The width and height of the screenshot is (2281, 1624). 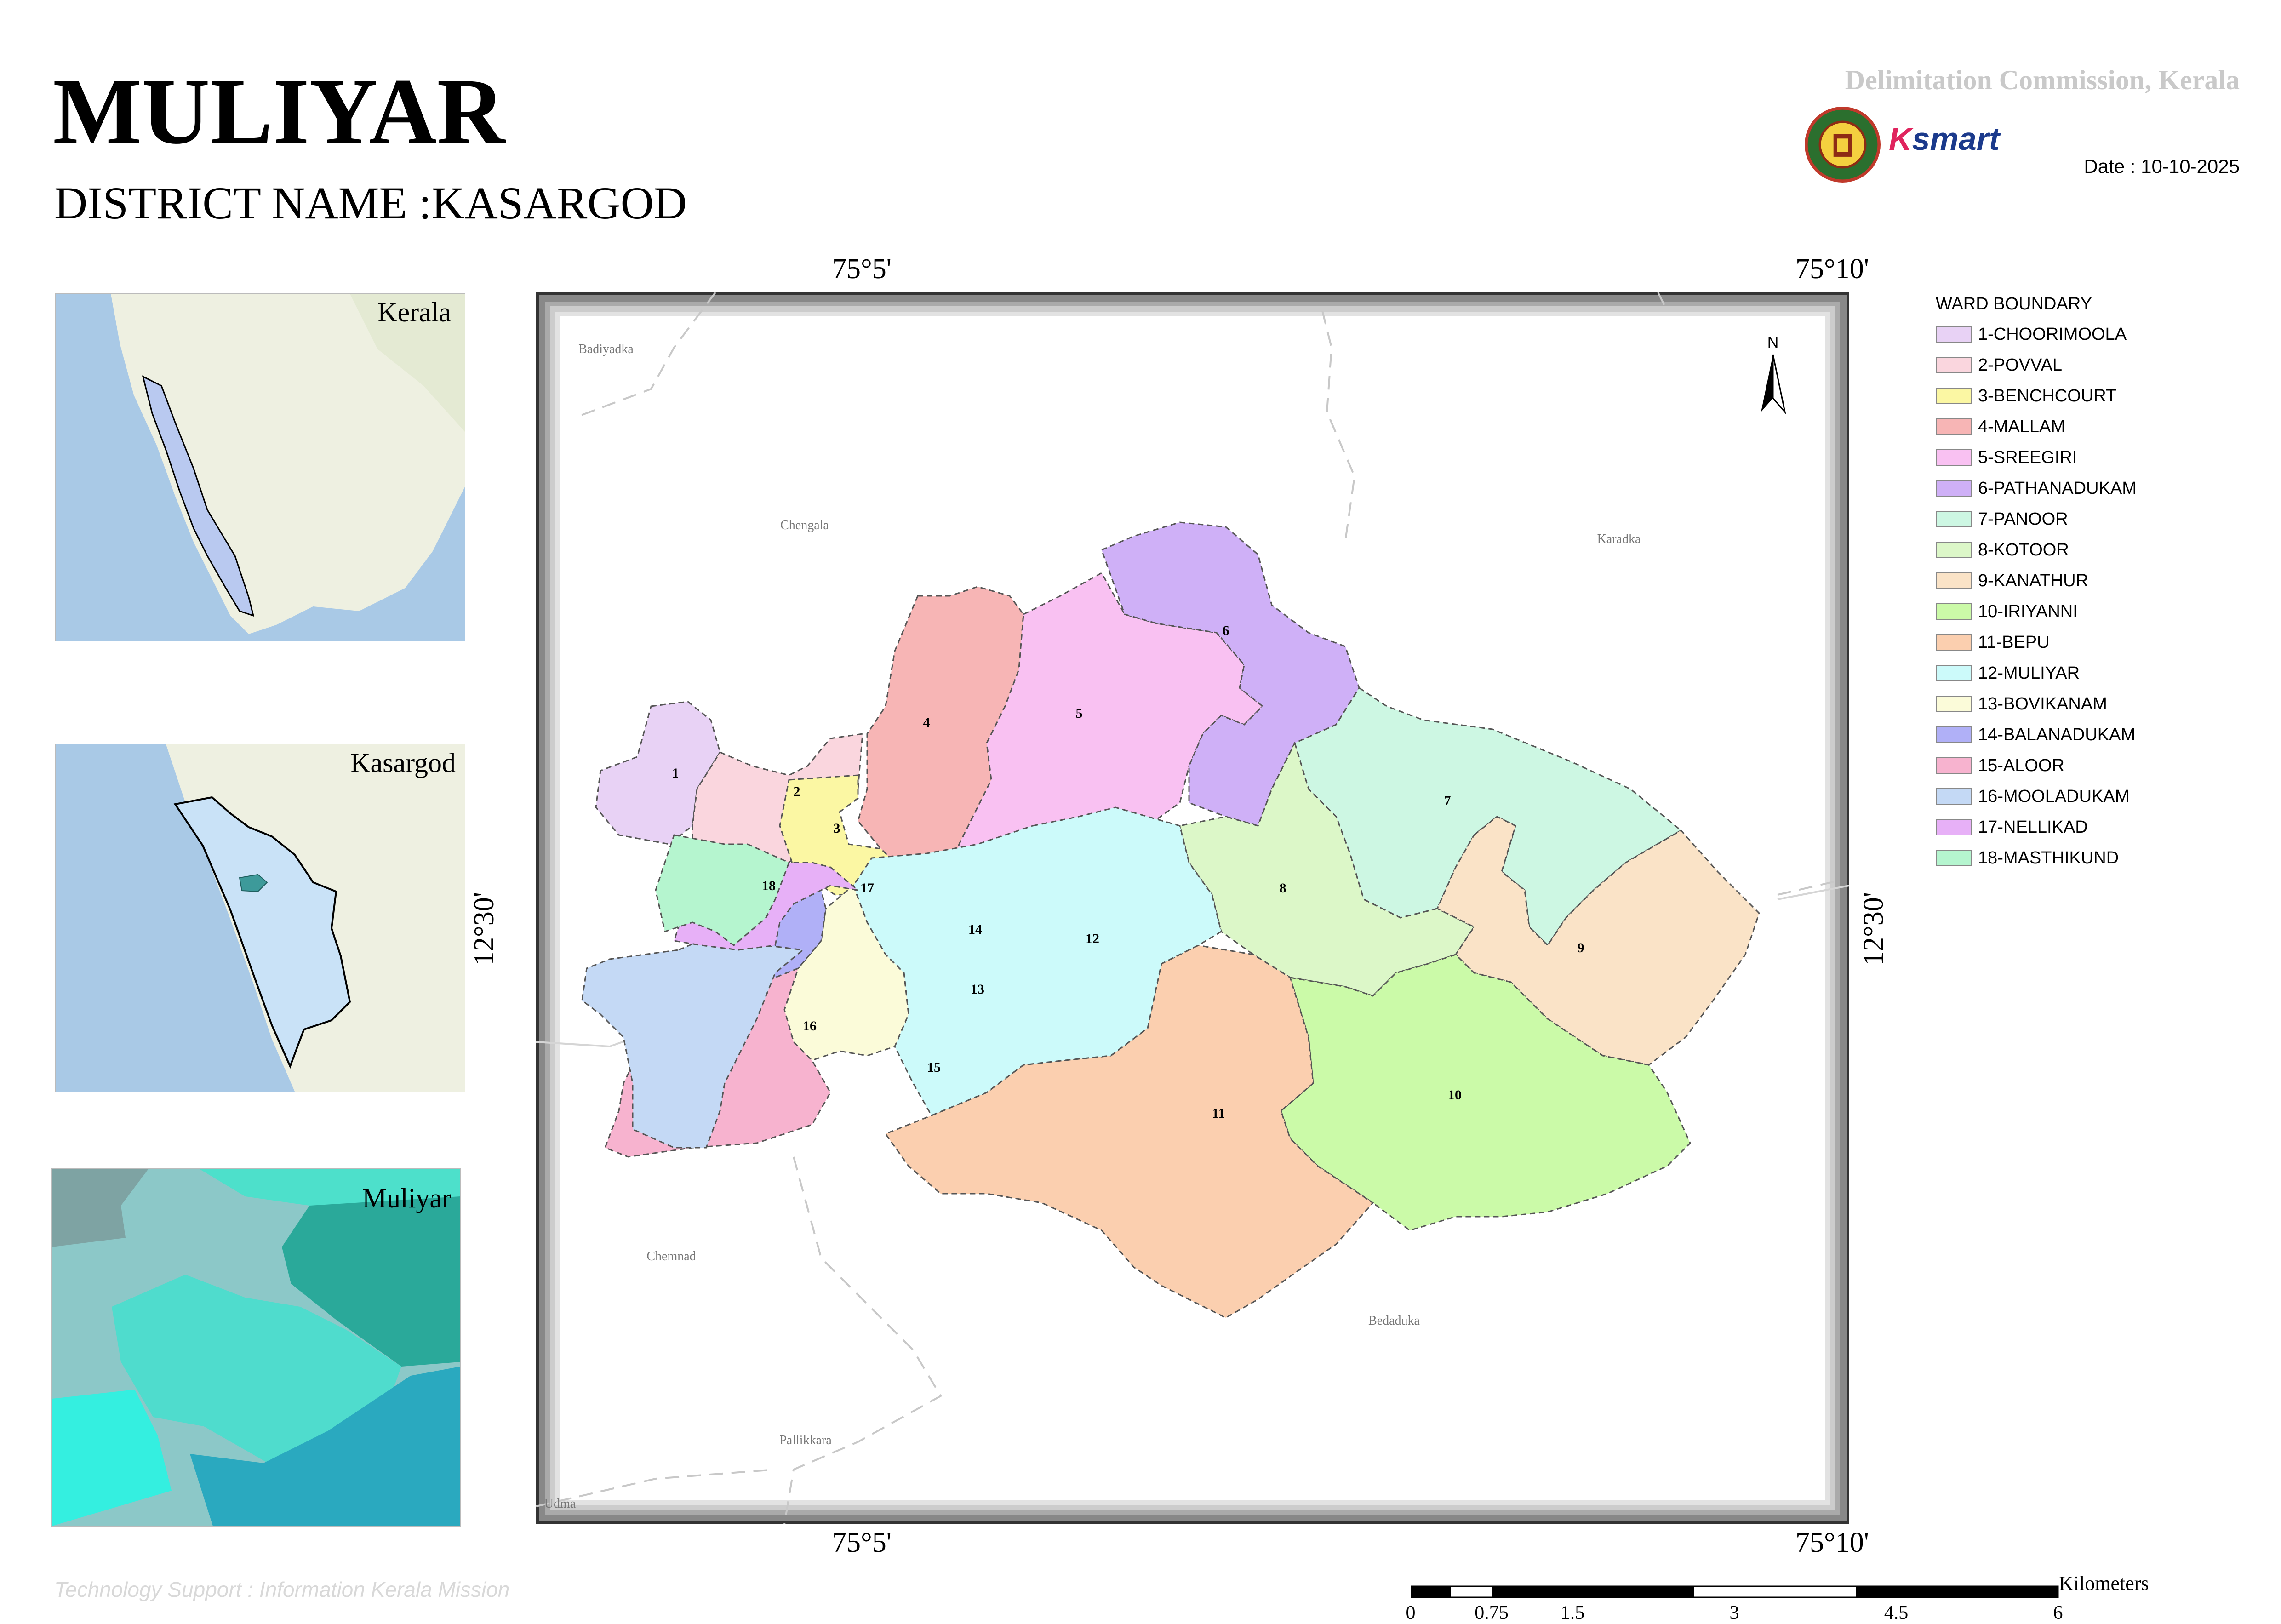 What do you see at coordinates (2042, 704) in the screenshot?
I see `legend-label: 13-BOVIKANAM` at bounding box center [2042, 704].